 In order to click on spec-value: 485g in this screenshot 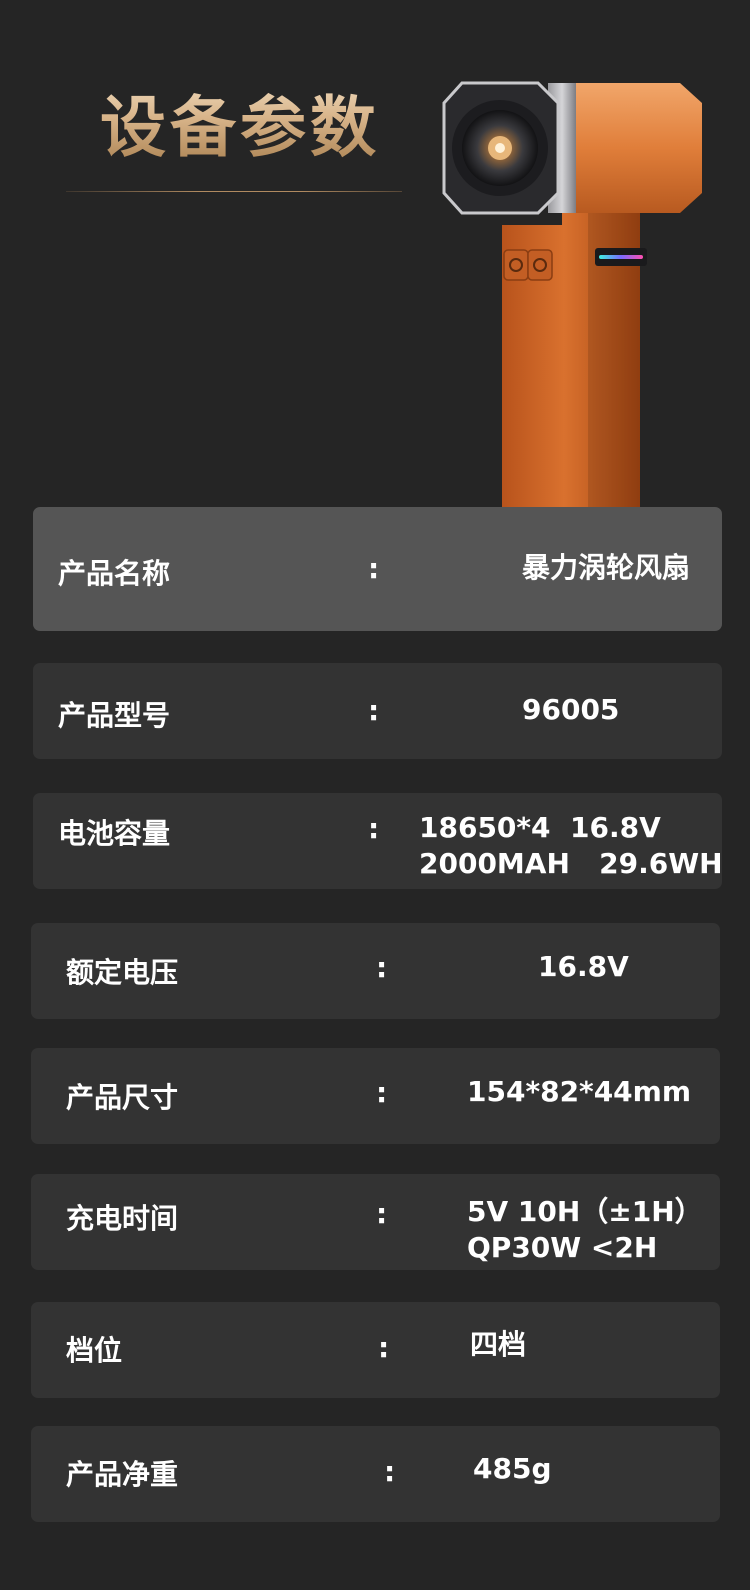, I will do `click(512, 1468)`.